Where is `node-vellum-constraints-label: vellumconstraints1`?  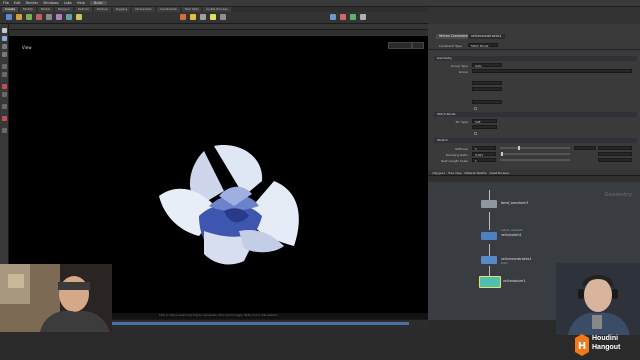 node-vellum-constraints-label: vellumconstraints1 is located at coordinates (516, 259).